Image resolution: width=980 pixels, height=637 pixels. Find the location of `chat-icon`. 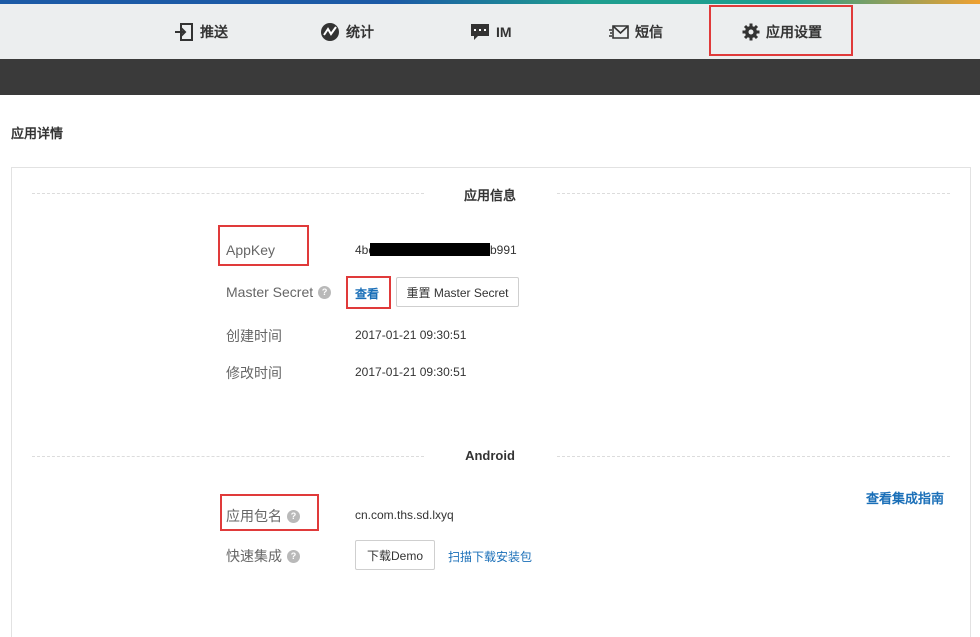

chat-icon is located at coordinates (480, 31).